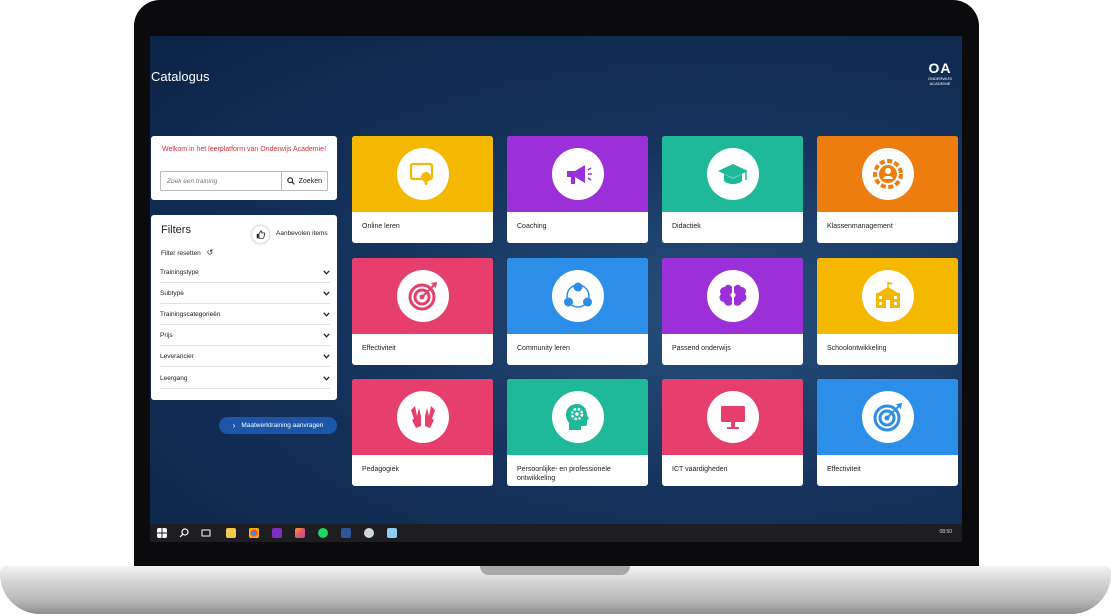 The height and width of the screenshot is (616, 1111). I want to click on card-label: Online leren, so click(381, 226).